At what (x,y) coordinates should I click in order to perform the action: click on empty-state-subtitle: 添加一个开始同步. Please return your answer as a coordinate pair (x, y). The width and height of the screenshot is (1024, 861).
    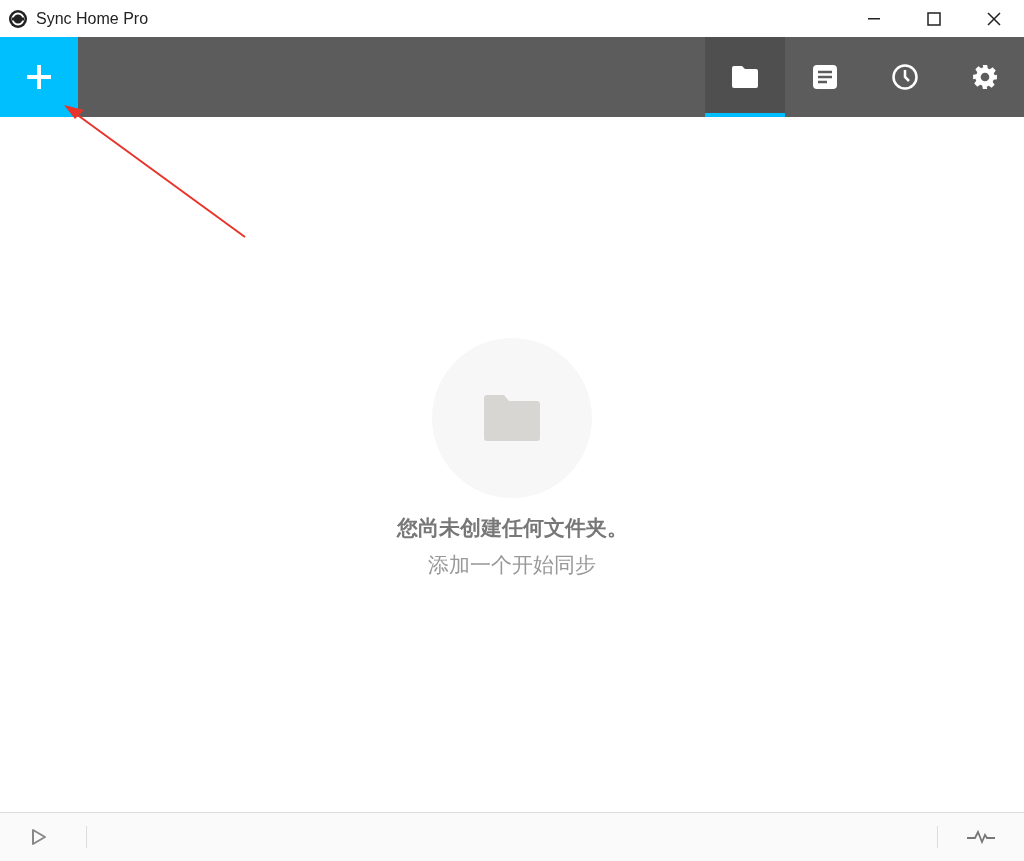
    Looking at the image, I should click on (512, 565).